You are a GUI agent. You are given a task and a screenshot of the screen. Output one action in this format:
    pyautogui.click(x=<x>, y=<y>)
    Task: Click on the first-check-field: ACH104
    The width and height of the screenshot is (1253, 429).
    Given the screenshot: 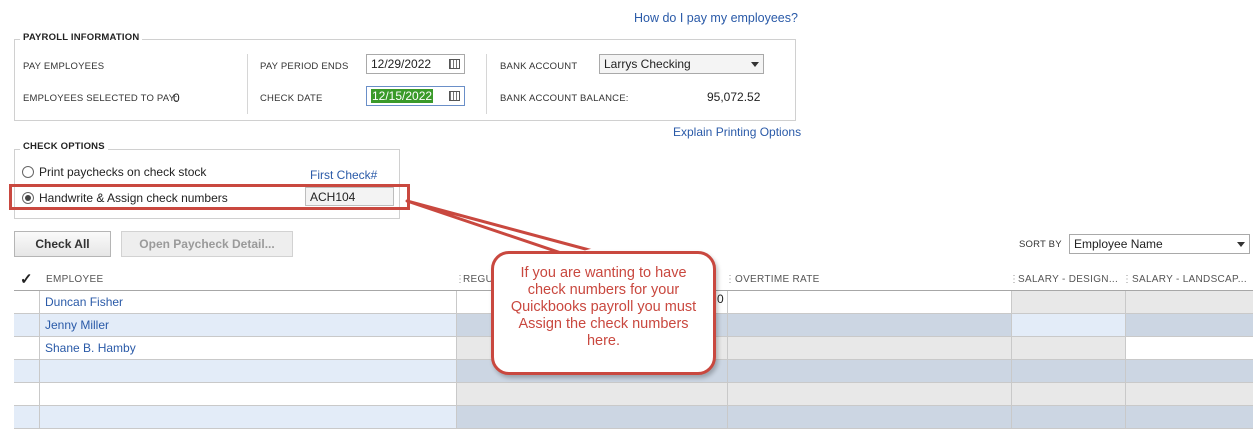 What is the action you would take?
    pyautogui.click(x=349, y=196)
    